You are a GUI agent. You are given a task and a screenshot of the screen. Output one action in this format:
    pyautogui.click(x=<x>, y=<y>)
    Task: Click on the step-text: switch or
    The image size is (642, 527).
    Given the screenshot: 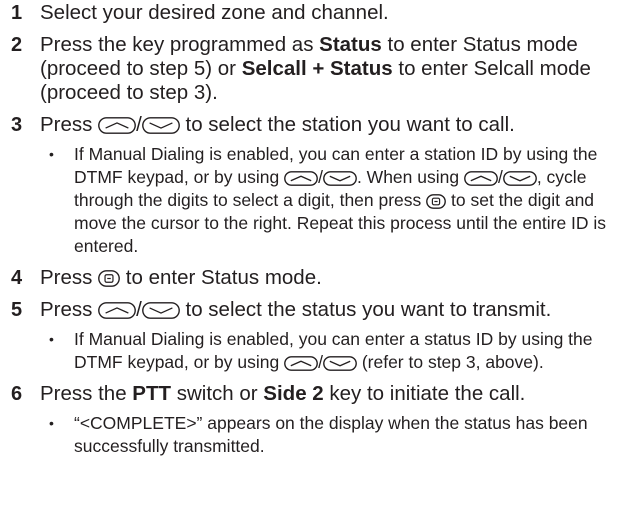 What is the action you would take?
    pyautogui.click(x=217, y=393)
    